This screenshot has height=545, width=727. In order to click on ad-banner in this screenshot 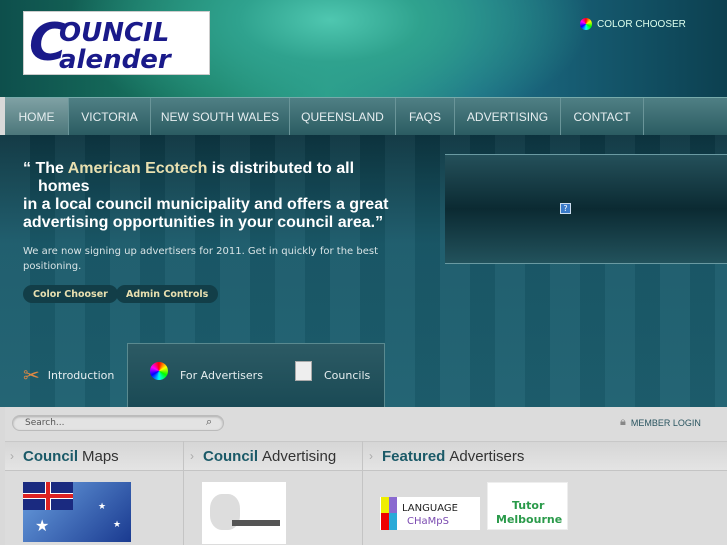, I will do `click(586, 209)`.